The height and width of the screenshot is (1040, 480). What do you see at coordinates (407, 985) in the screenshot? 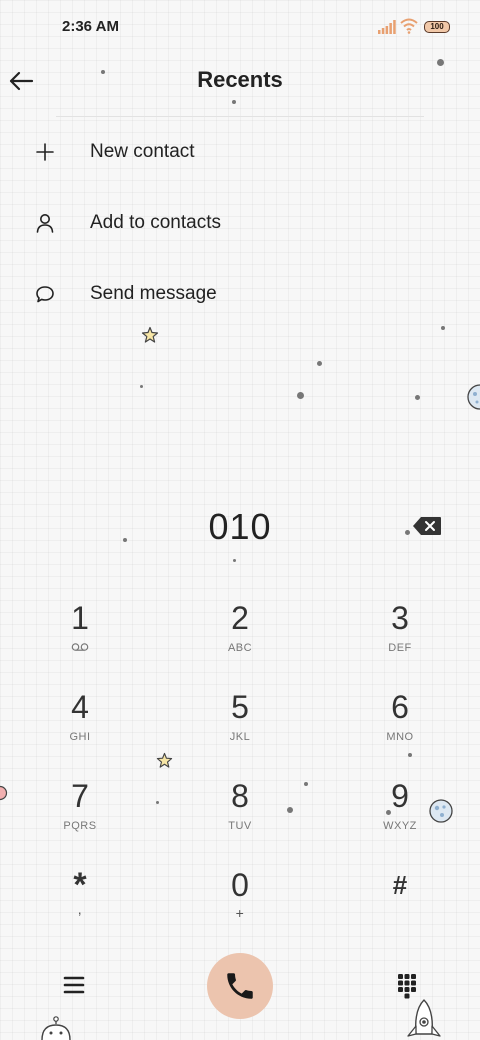
I see `dialpad-icon` at bounding box center [407, 985].